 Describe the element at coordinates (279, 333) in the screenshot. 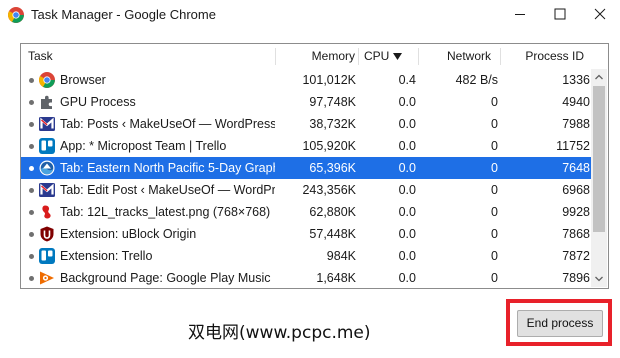

I see `watermark-text: 双电网(www.pcpc.me)` at that location.